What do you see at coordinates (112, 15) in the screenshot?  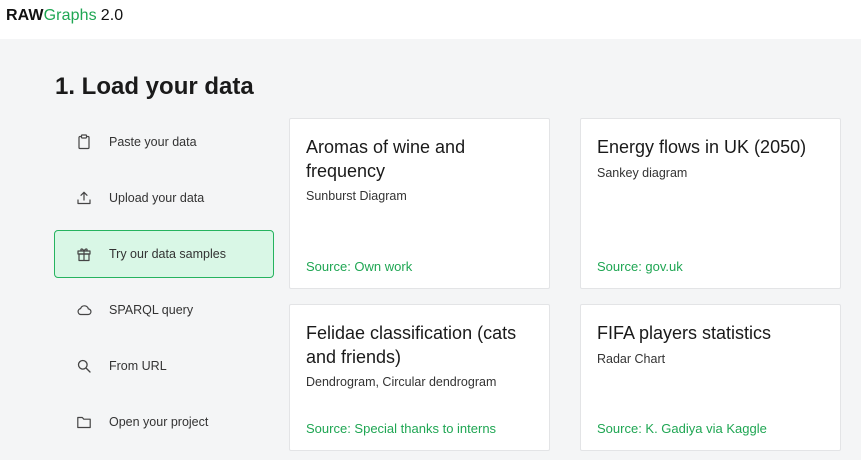 I see `app-version: 2.0` at bounding box center [112, 15].